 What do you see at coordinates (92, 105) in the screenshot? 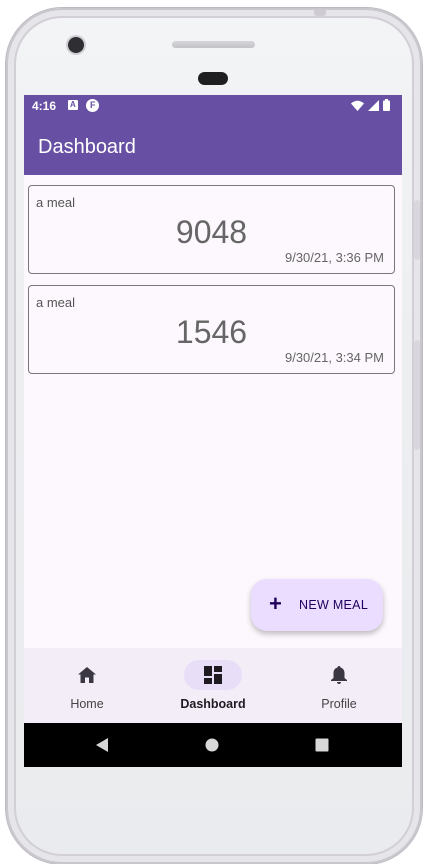
I see `notification-f-icon: F` at bounding box center [92, 105].